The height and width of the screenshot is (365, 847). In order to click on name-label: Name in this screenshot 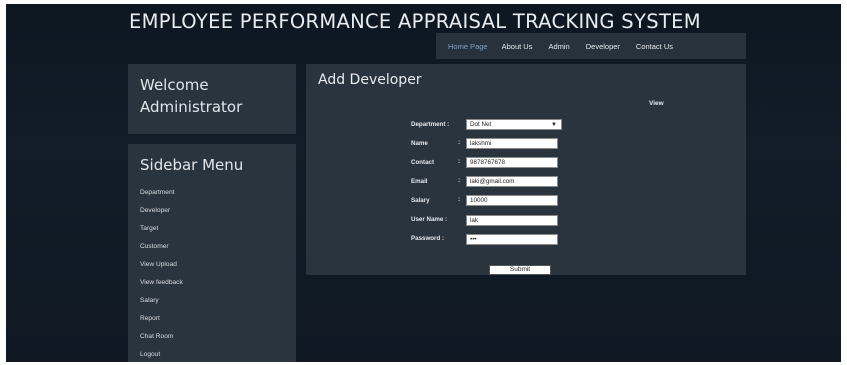, I will do `click(419, 143)`.